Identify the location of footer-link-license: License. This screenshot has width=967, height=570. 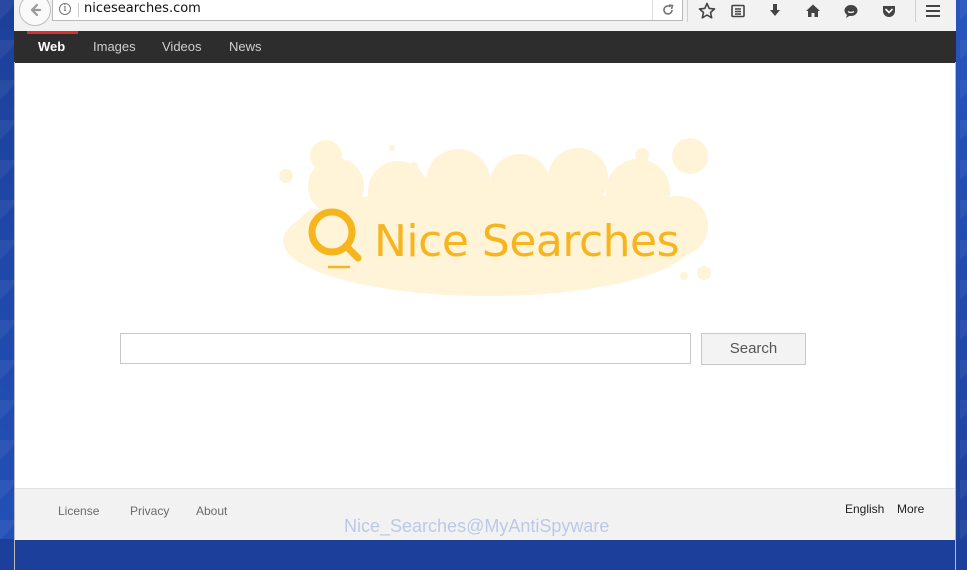
(78, 511).